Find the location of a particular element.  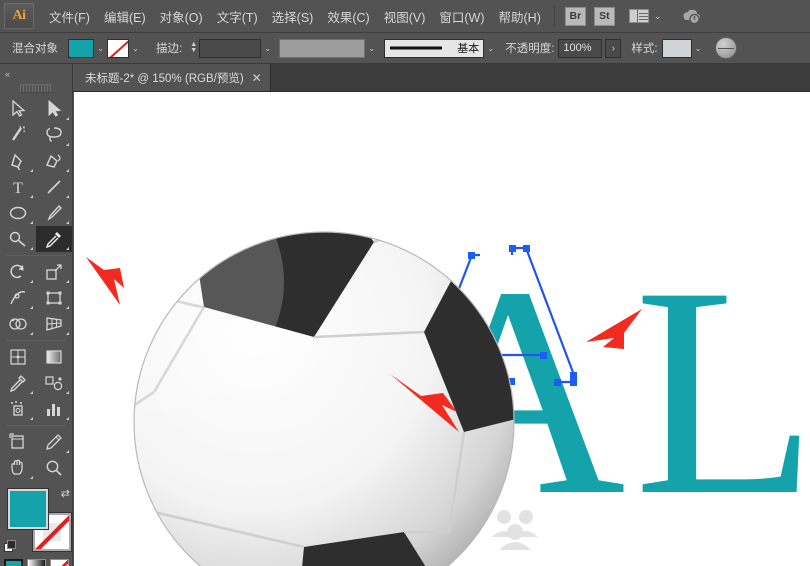

menu-divider is located at coordinates (554, 16).